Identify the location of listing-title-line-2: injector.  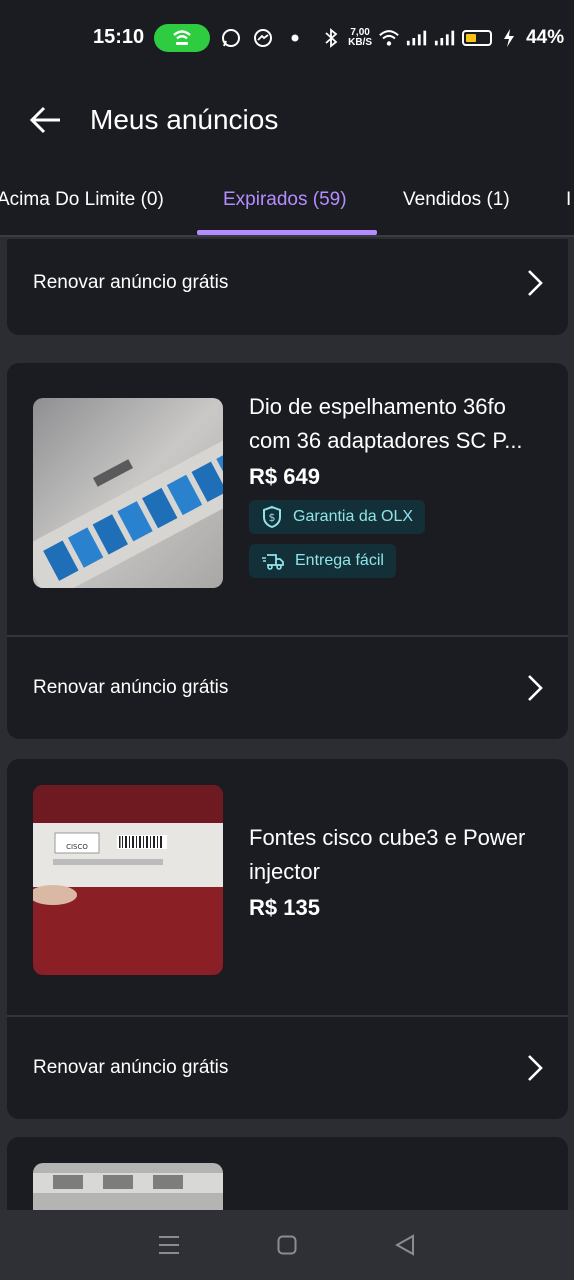
(284, 871).